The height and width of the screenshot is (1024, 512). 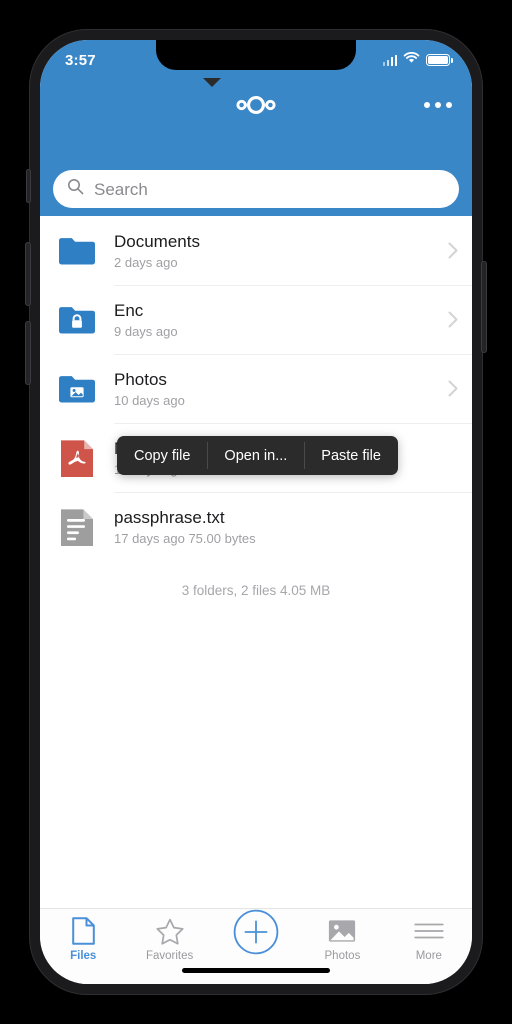 I want to click on nextcloud-logo, so click(x=256, y=105).